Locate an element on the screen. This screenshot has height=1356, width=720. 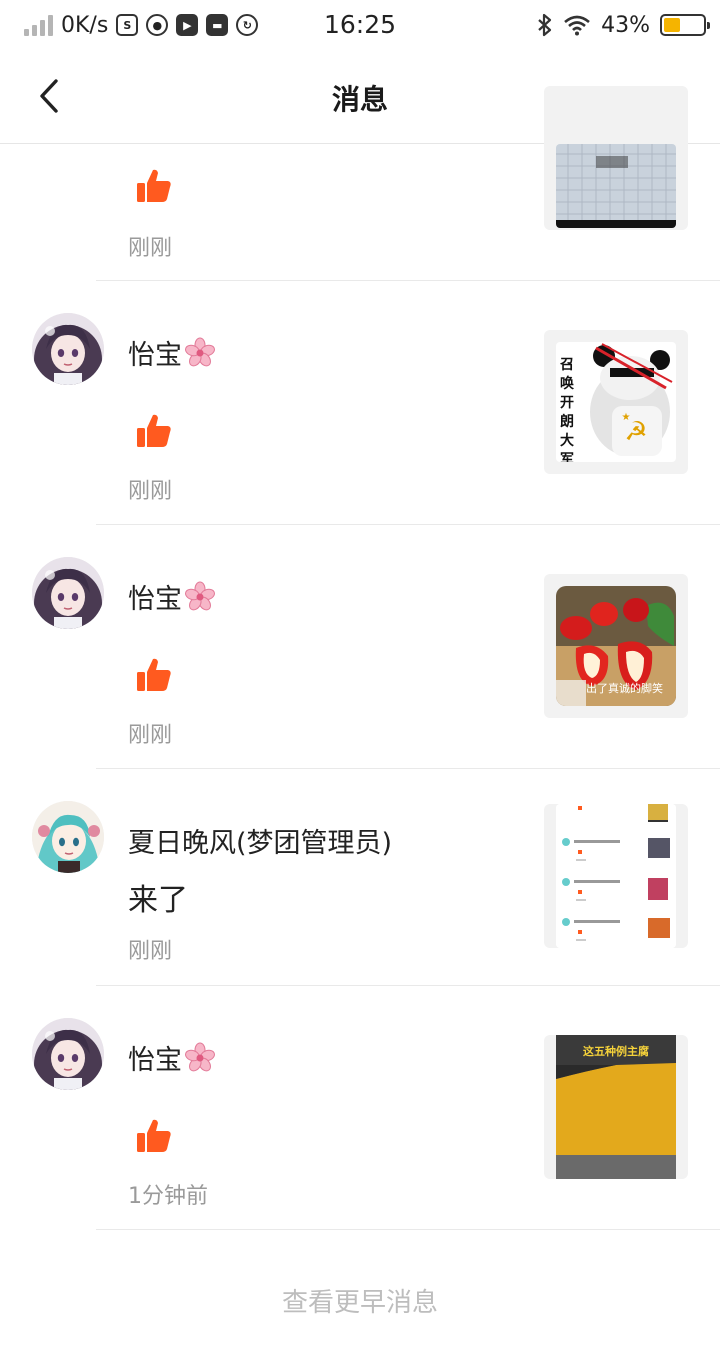
message-item: 刚刚 is located at coordinates (360, 183).